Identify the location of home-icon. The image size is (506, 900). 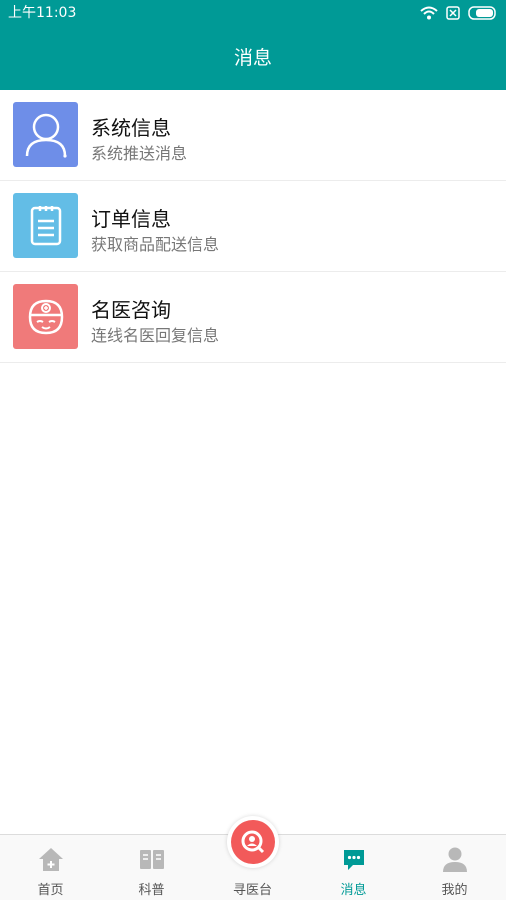
(50, 859).